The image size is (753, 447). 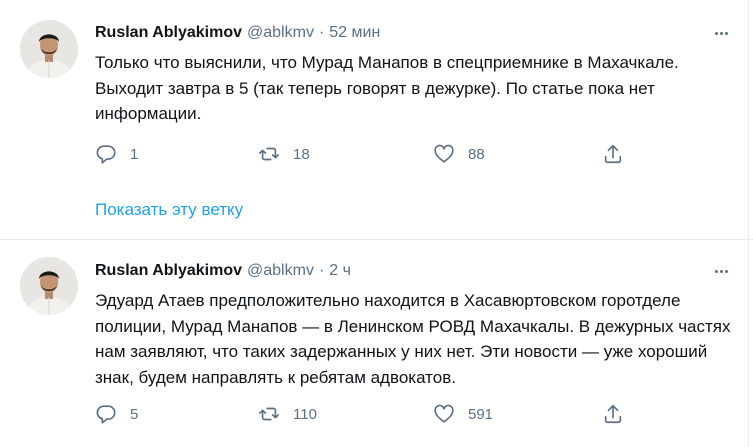 I want to click on like-count: 88, so click(x=476, y=154).